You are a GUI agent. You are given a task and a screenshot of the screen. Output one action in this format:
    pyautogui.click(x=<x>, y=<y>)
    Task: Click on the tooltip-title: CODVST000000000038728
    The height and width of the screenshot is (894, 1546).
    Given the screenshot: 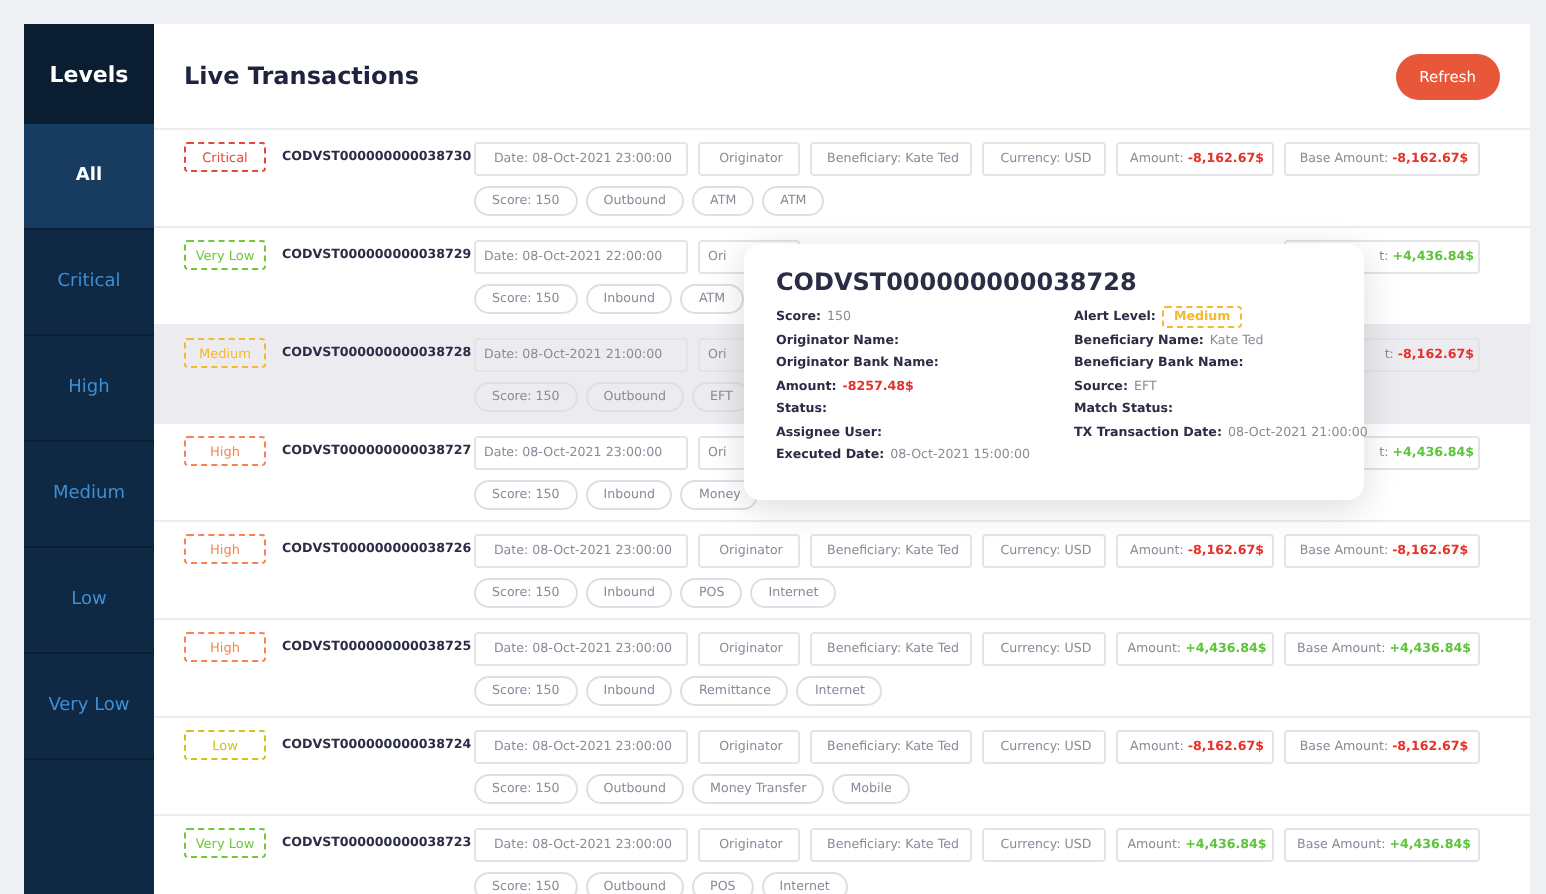 What is the action you would take?
    pyautogui.click(x=957, y=282)
    